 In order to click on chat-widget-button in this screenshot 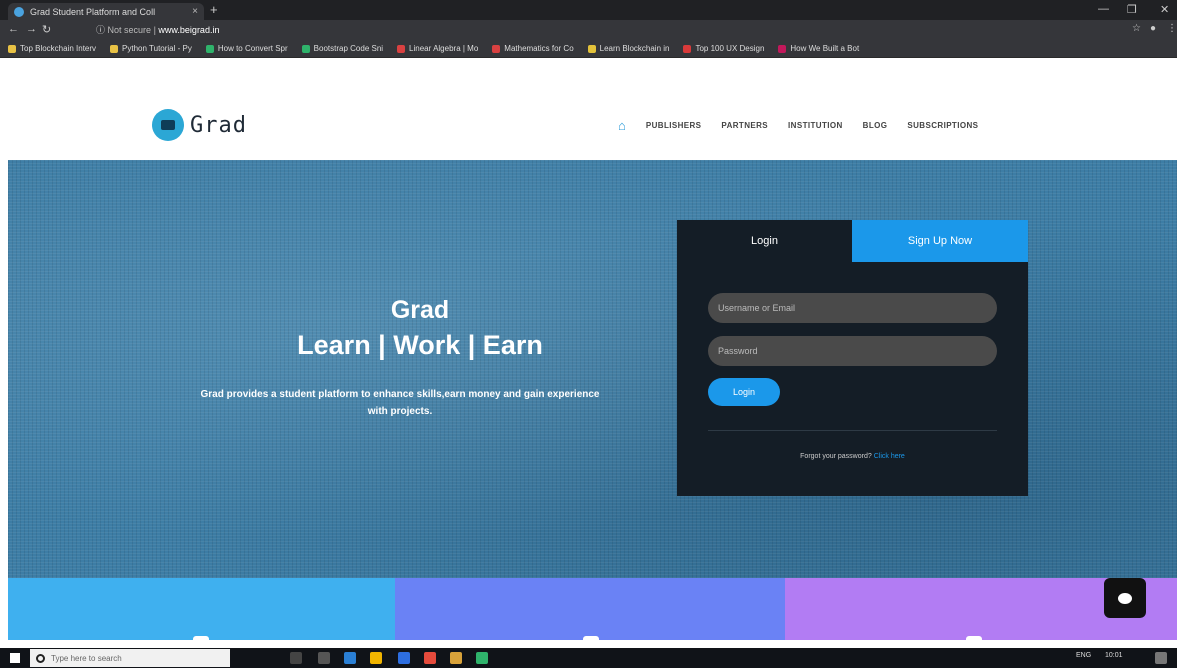, I will do `click(1125, 598)`.